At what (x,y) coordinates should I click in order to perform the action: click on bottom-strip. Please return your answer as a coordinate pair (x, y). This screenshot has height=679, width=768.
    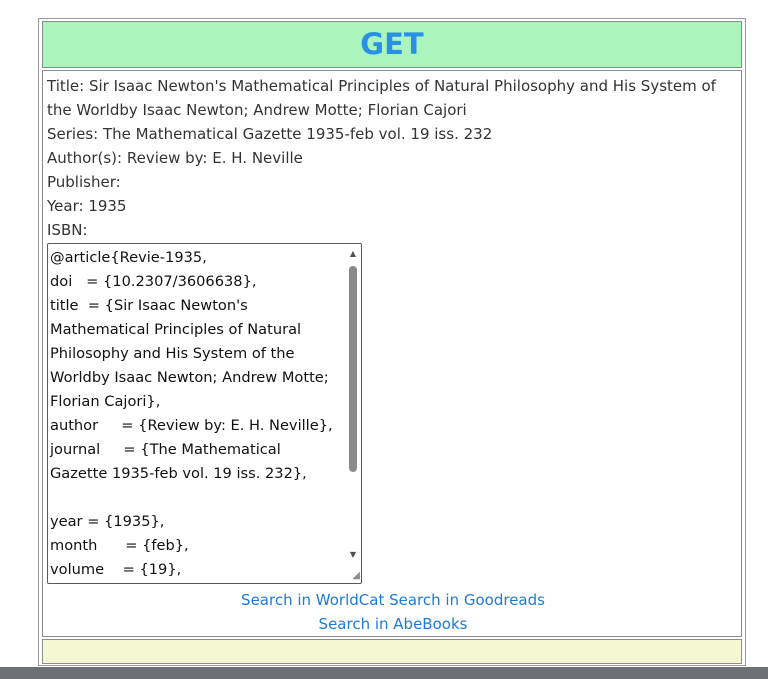
    Looking at the image, I should click on (384, 673).